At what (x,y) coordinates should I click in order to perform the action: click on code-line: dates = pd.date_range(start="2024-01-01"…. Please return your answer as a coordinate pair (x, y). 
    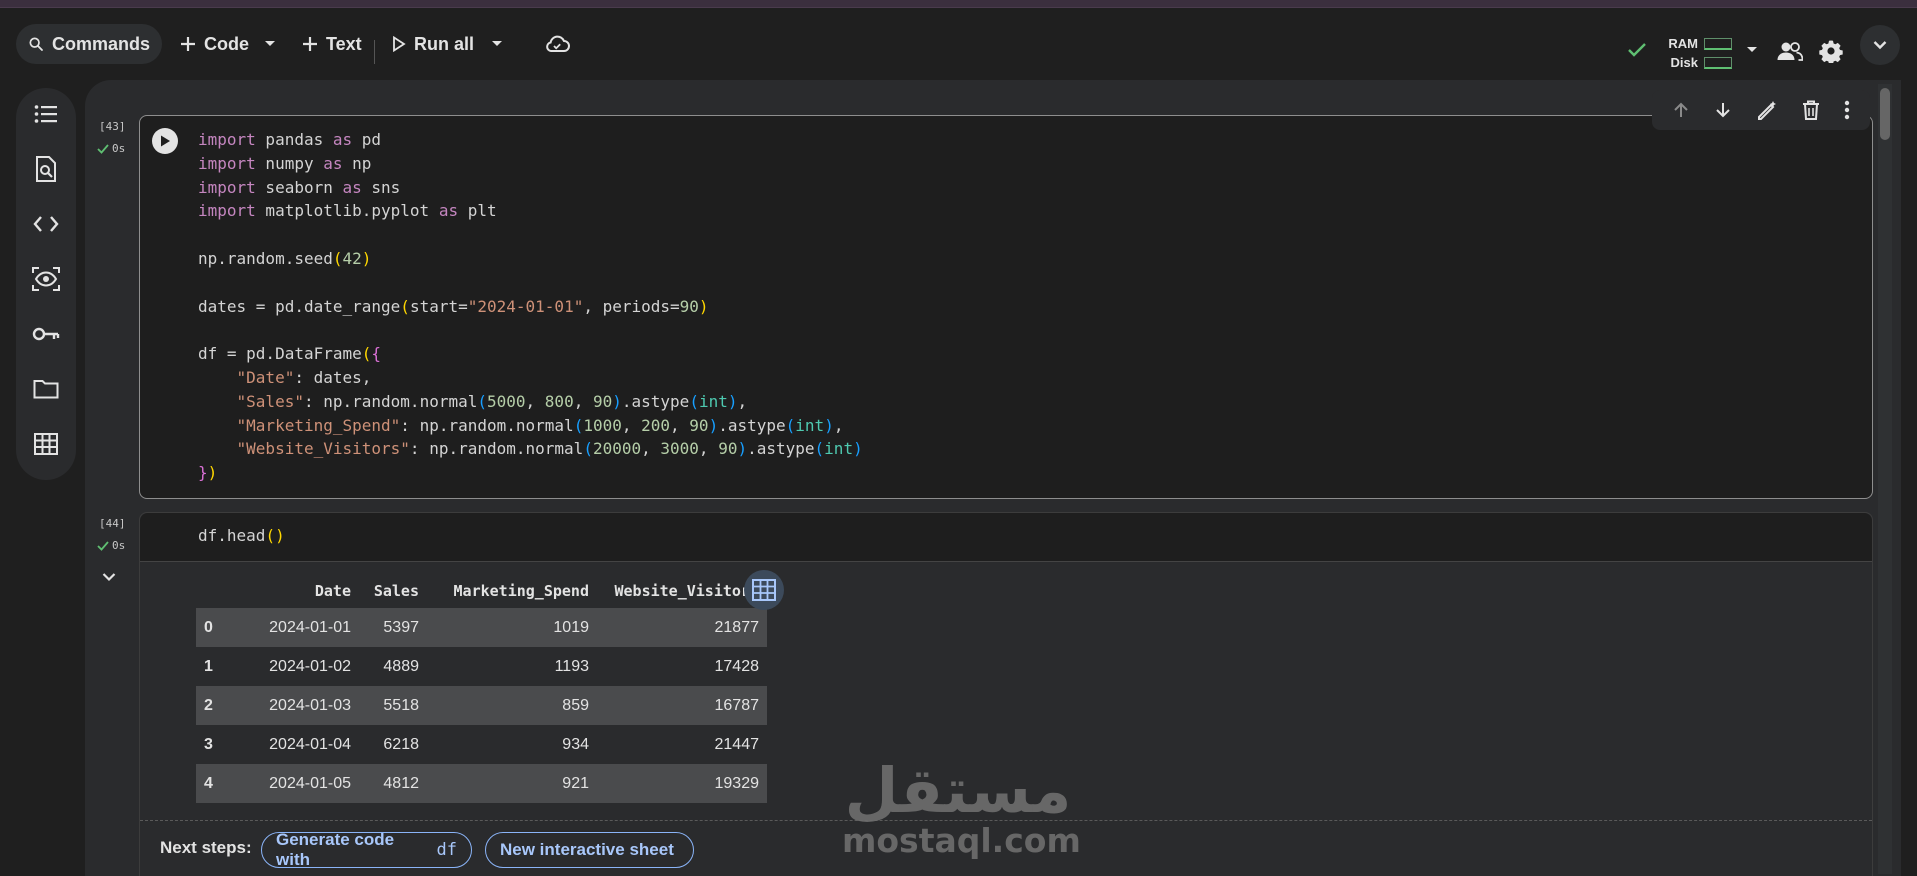
    Looking at the image, I should click on (453, 306).